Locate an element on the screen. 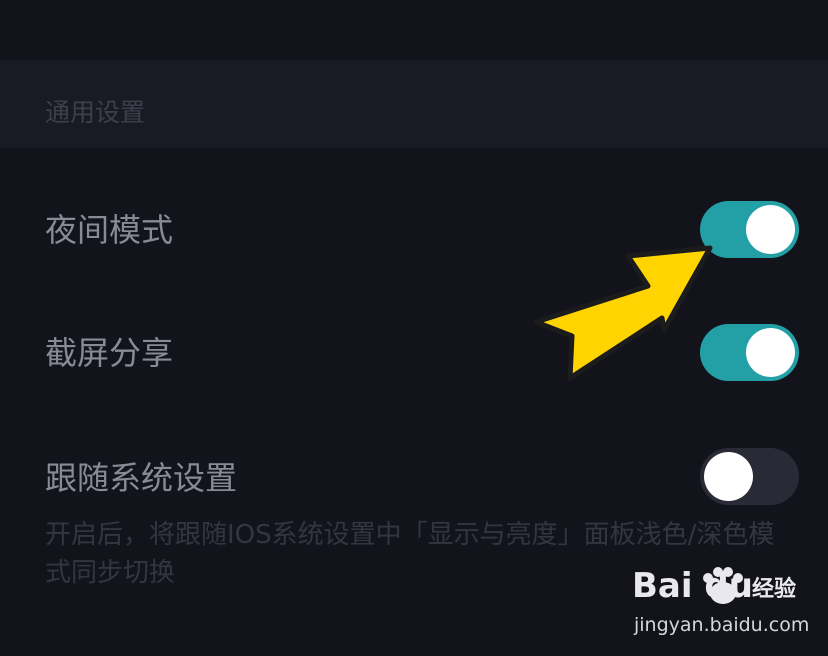  watermark-product: 经验 is located at coordinates (774, 589).